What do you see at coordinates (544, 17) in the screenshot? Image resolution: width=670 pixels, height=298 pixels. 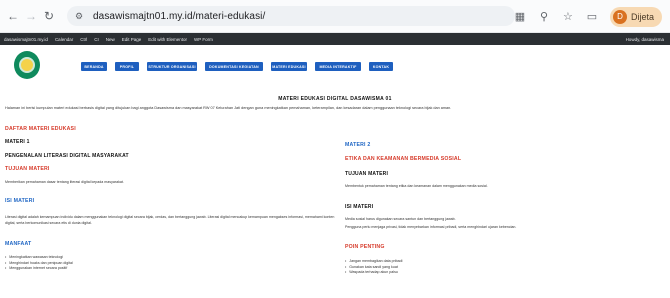 I see `zoom-icon: ⚲` at bounding box center [544, 17].